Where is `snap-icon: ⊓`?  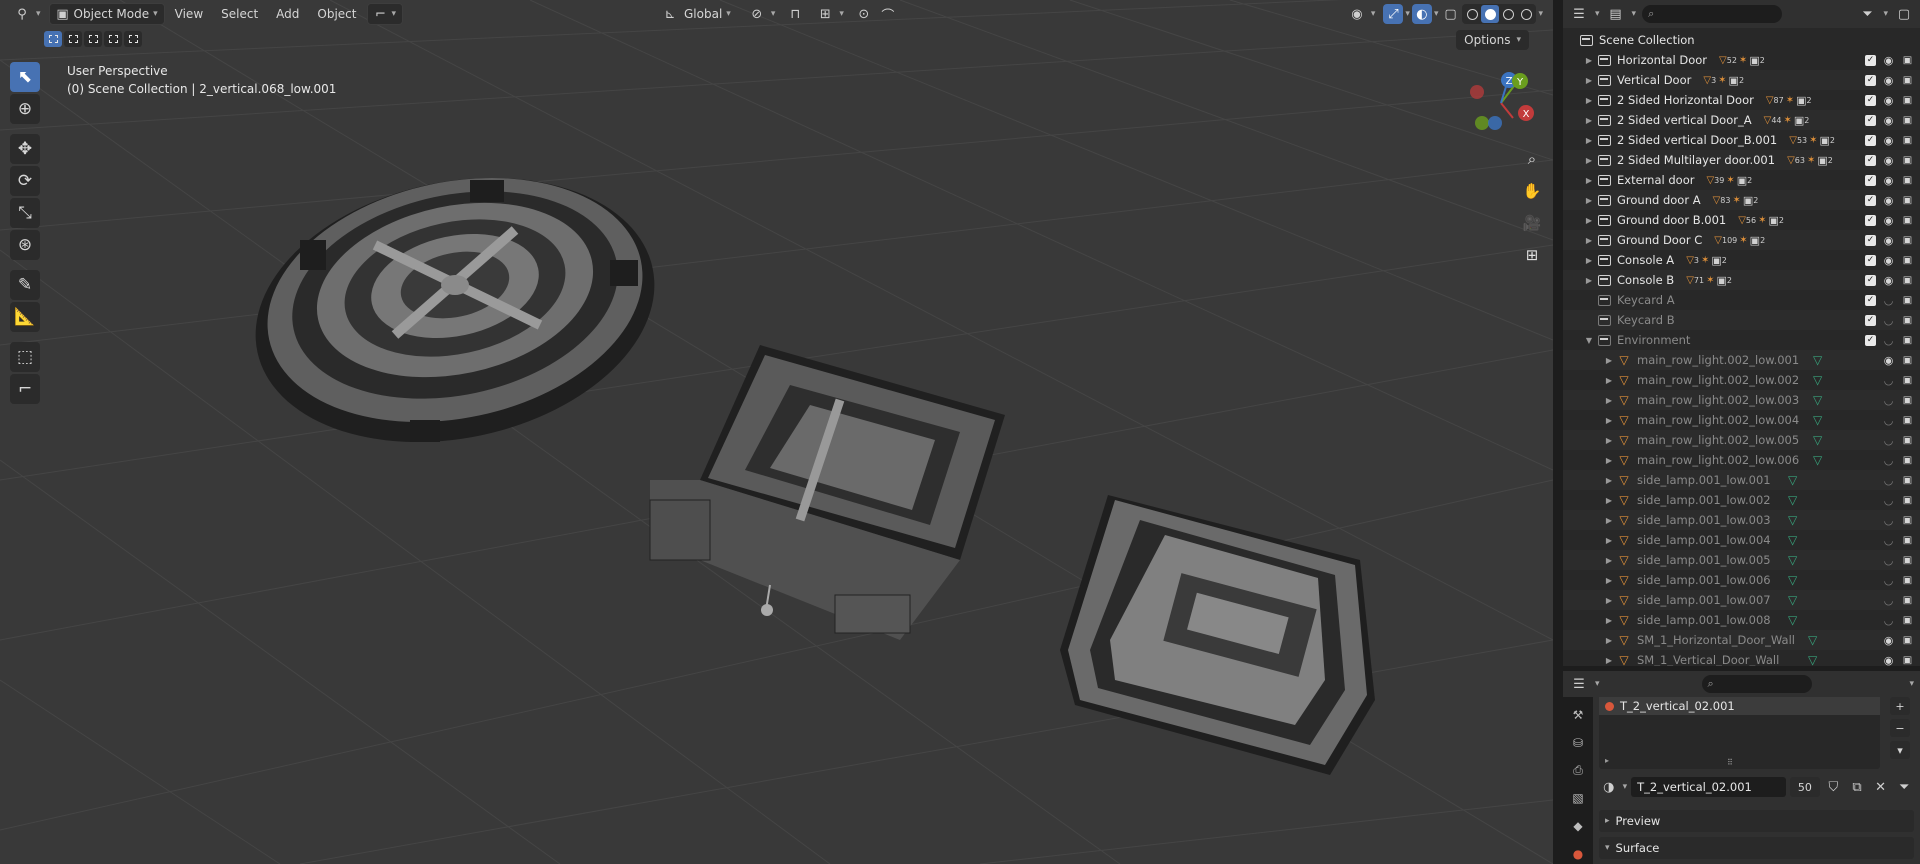 snap-icon: ⊓ is located at coordinates (795, 14).